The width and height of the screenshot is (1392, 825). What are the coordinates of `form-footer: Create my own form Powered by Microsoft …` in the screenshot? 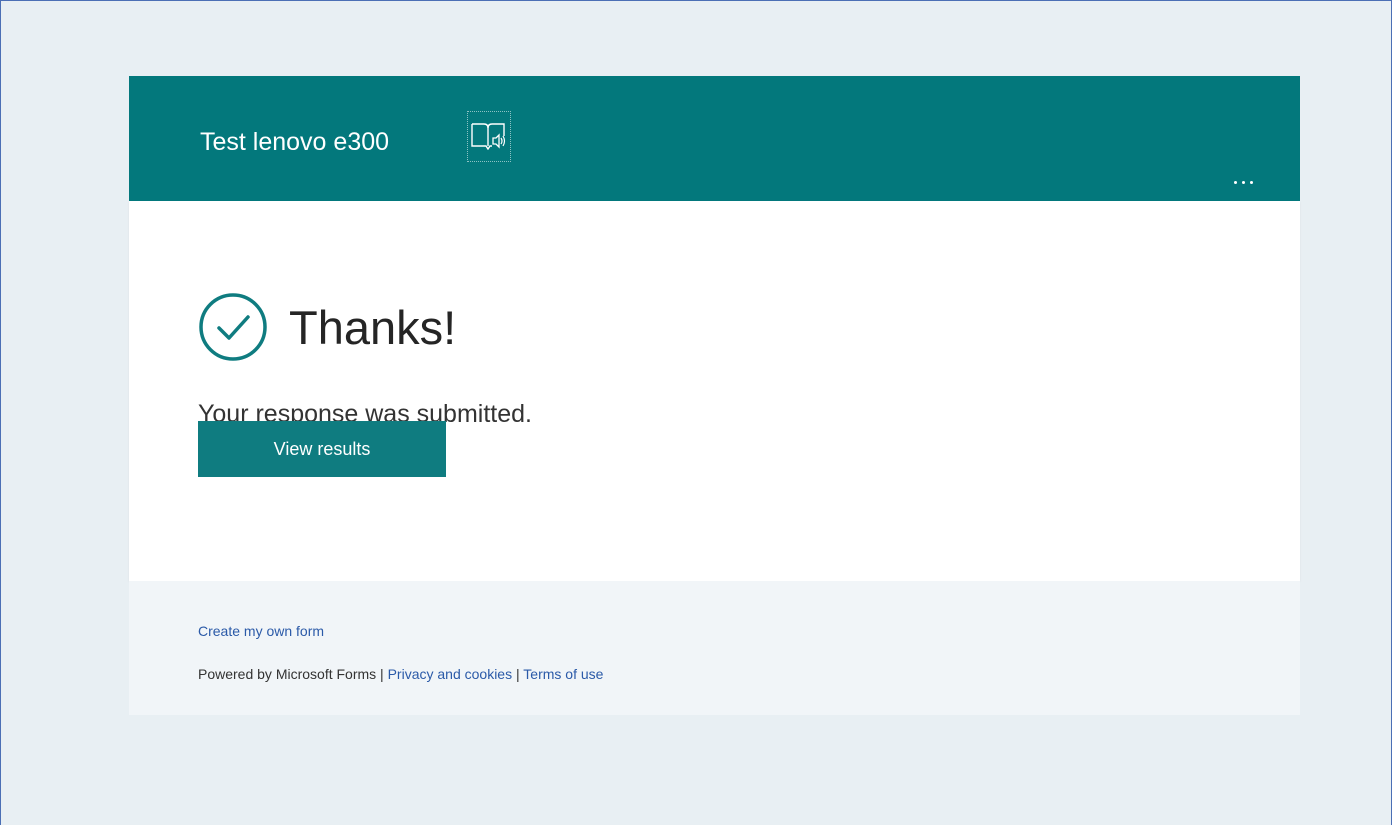 It's located at (714, 648).